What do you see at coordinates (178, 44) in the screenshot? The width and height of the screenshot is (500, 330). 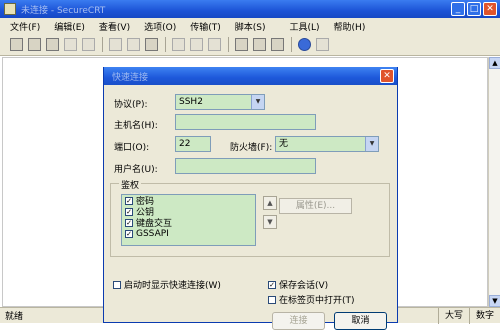 I see `print-icon` at bounding box center [178, 44].